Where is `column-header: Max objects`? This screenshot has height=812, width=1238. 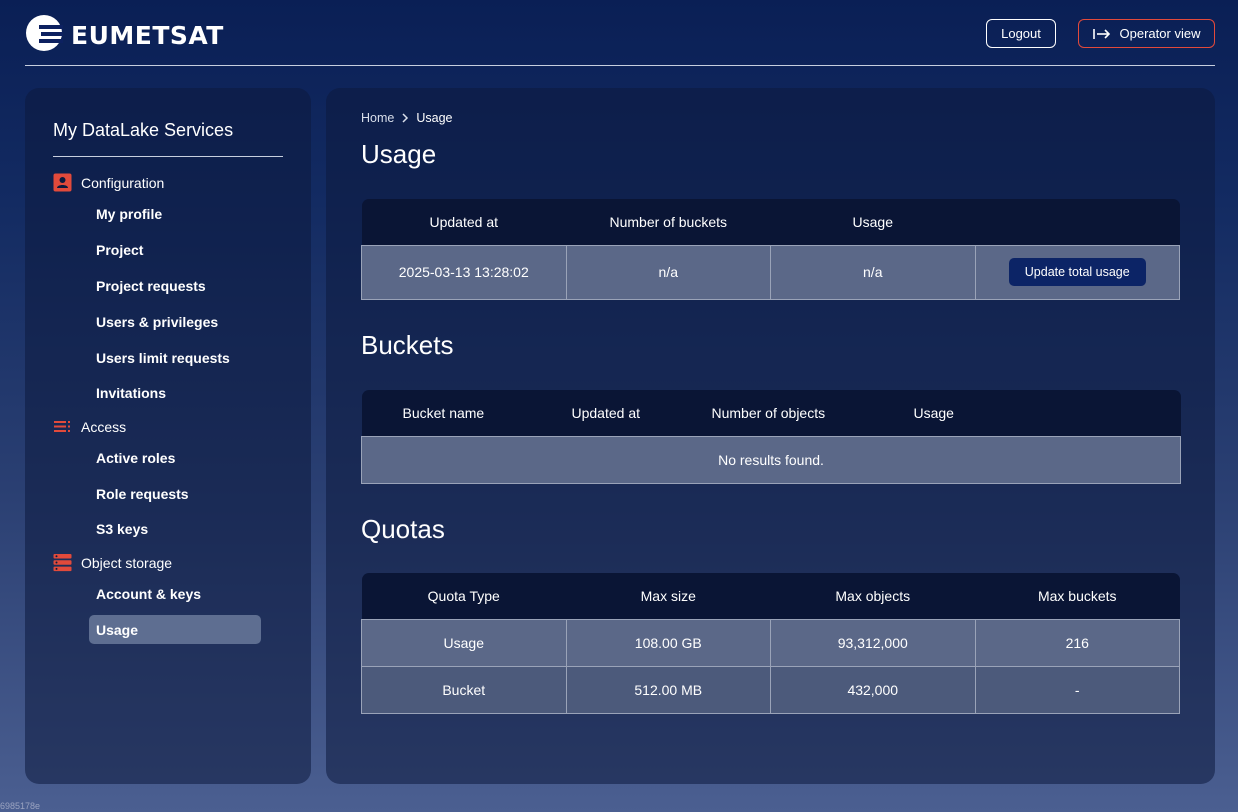 column-header: Max objects is located at coordinates (872, 596).